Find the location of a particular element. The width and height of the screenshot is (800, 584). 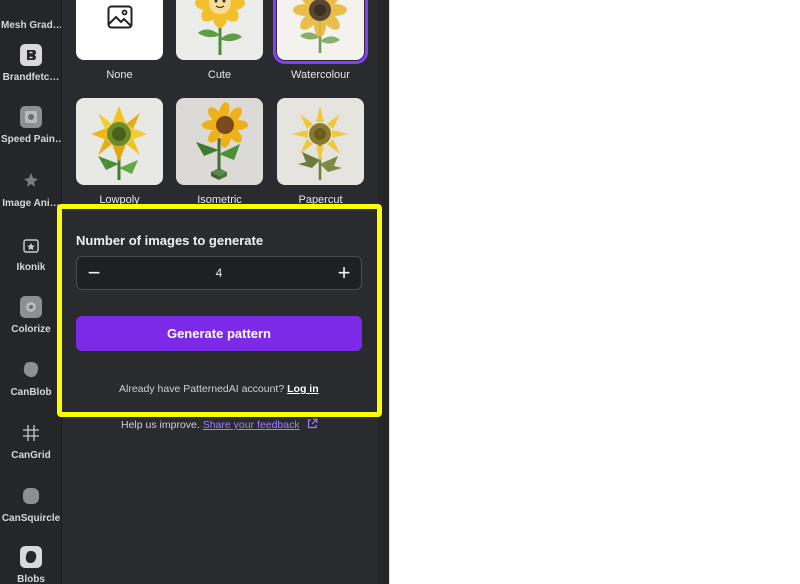

sunflower-cute-icon is located at coordinates (220, 27).